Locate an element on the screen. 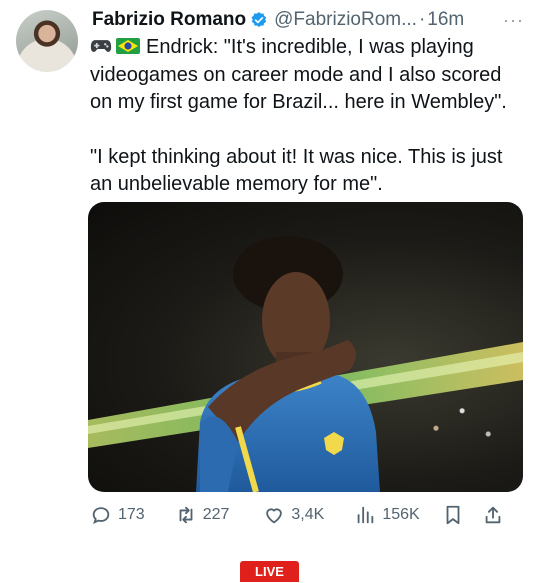 The height and width of the screenshot is (583, 540). views-button: 156K is located at coordinates (387, 515).